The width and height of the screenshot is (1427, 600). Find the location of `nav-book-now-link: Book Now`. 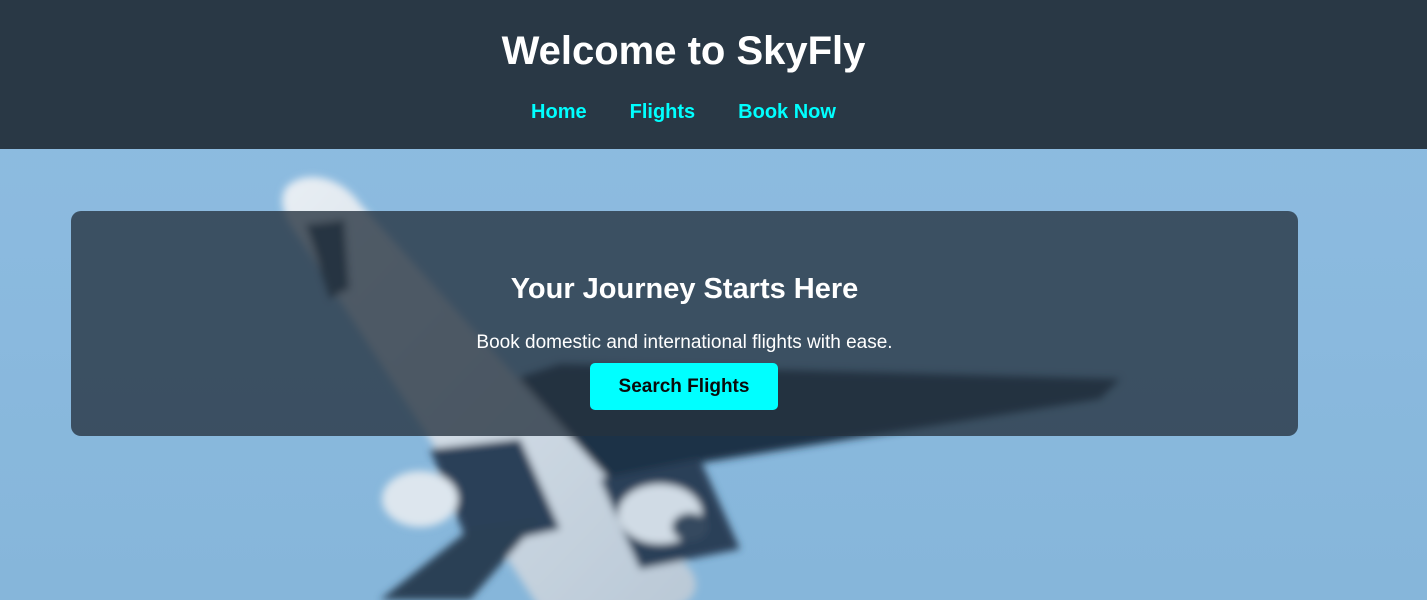

nav-book-now-link: Book Now is located at coordinates (787, 112).